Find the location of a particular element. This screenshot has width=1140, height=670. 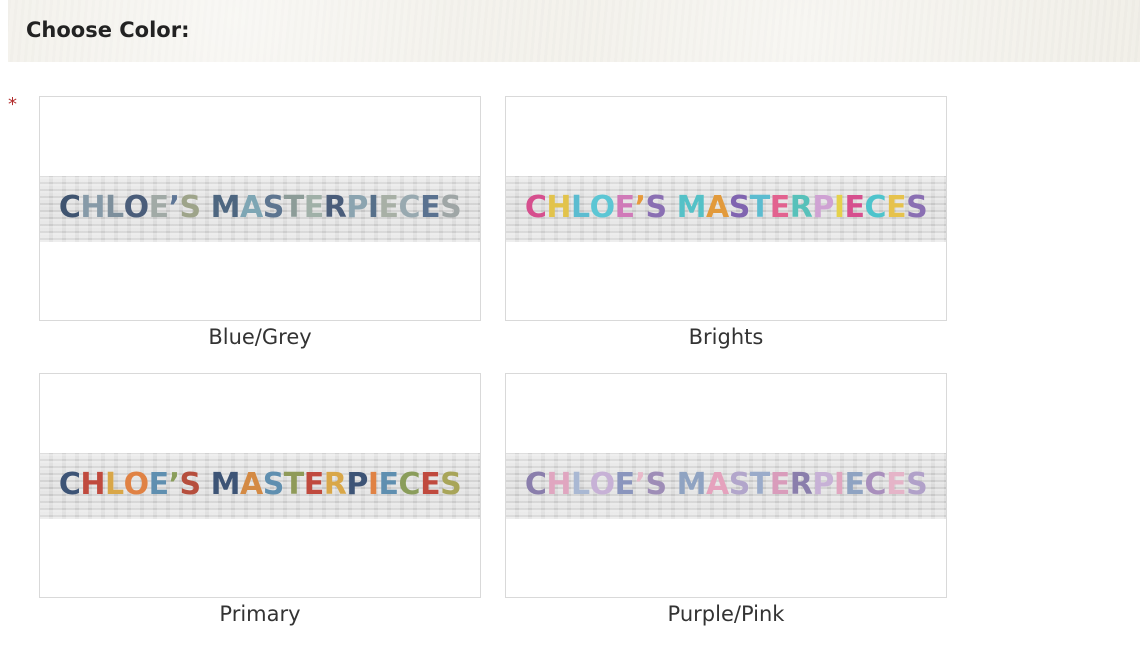

swatch-image-blue-grey: CHLOE’S MASTERPIECES is located at coordinates (260, 208).